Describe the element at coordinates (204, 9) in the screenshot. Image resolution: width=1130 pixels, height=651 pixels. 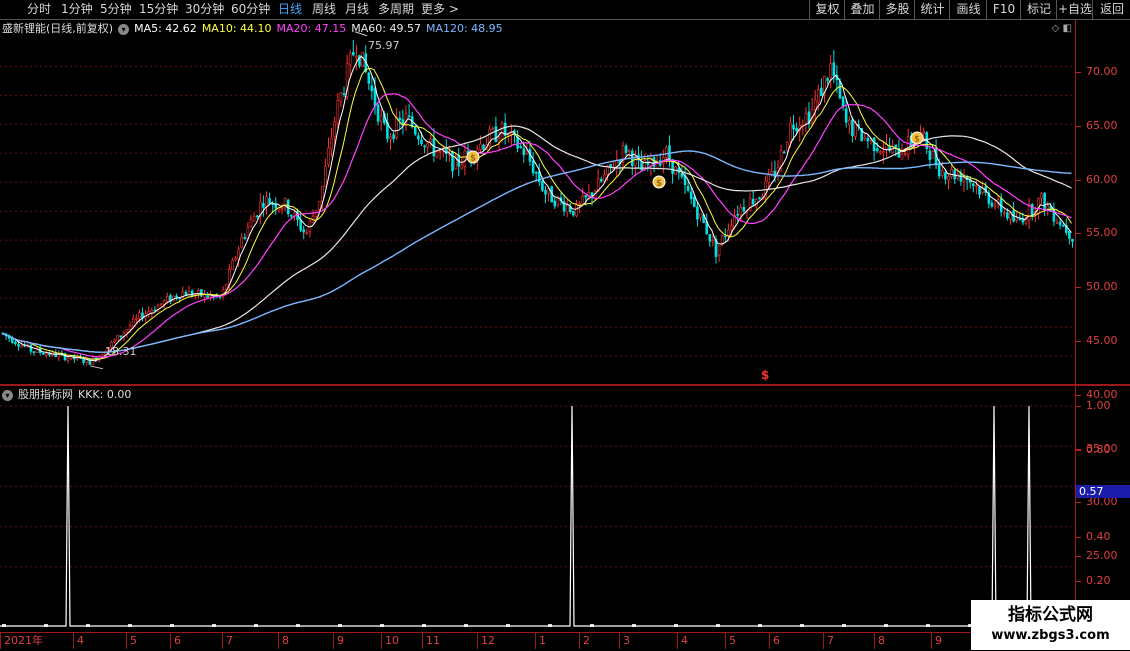
I see `period-tab-4: 30分钟` at that location.